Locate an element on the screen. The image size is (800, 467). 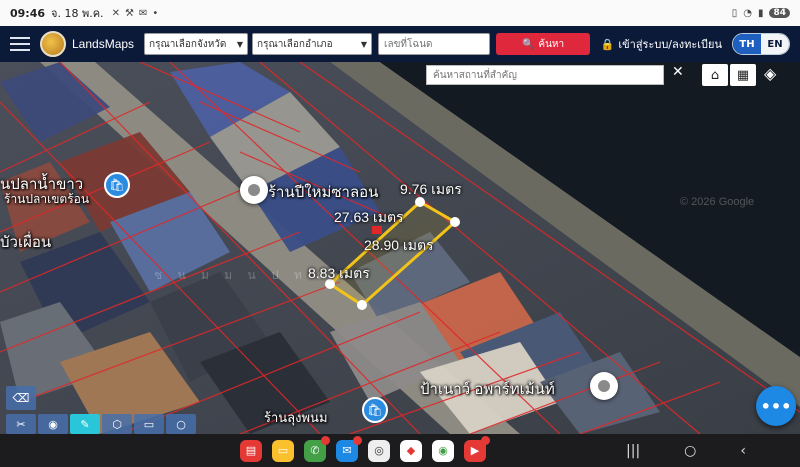
brand-name: LandsMaps is located at coordinates (103, 44).